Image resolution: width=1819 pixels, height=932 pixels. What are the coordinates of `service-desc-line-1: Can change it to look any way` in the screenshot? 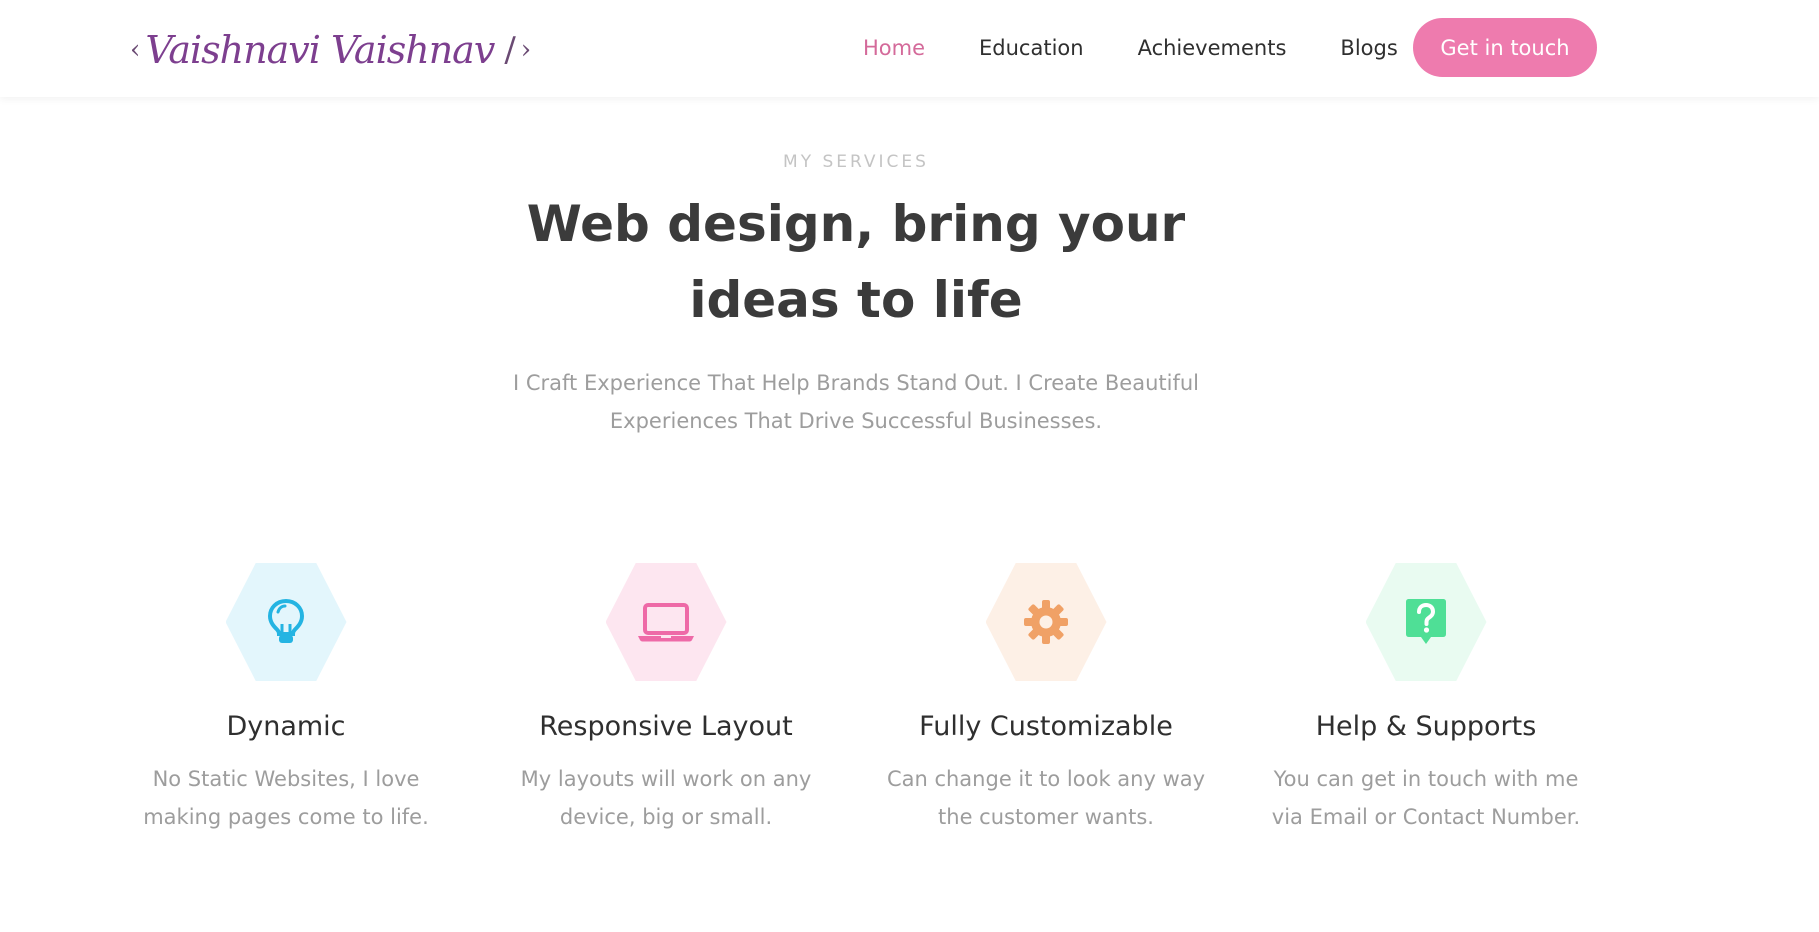 It's located at (1046, 779).